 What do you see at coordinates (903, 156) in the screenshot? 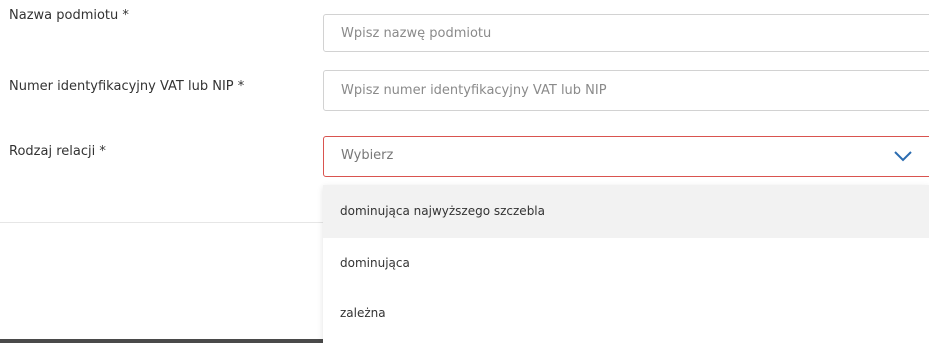
I see `chevron-down-icon` at bounding box center [903, 156].